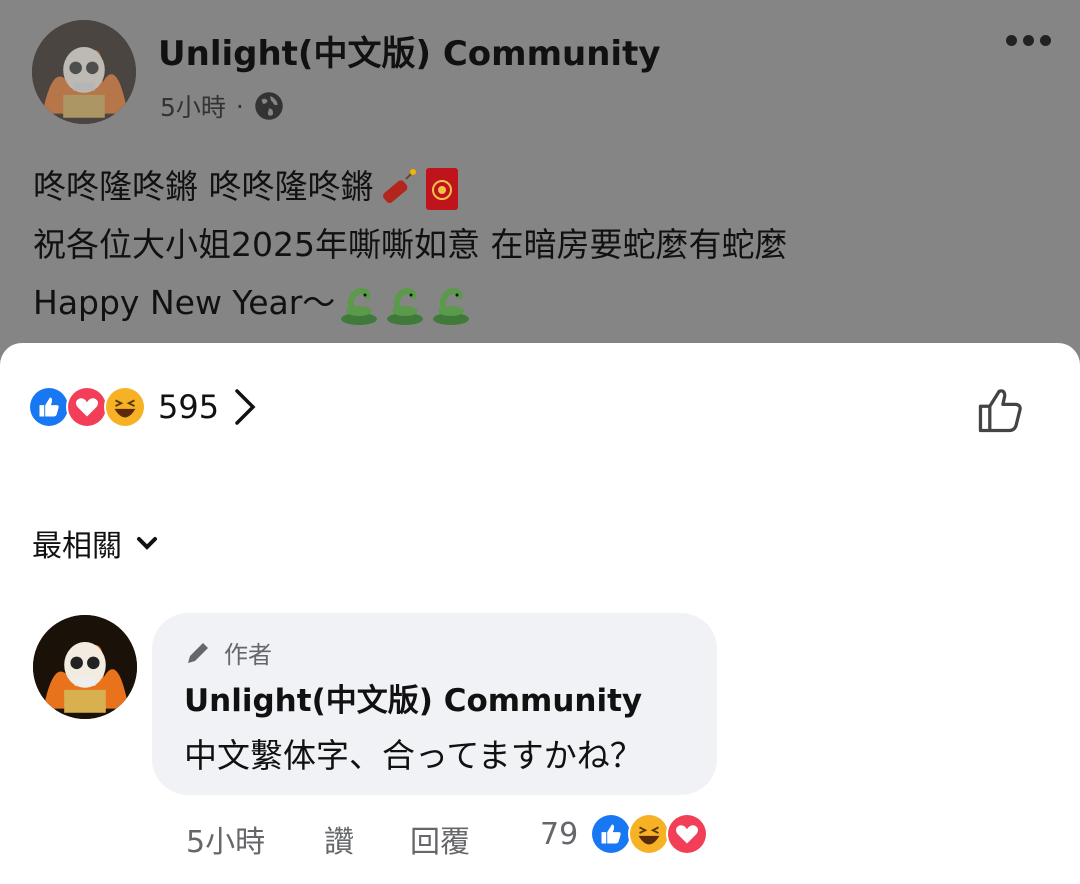  I want to click on post-meta: 5小時 ·, so click(222, 106).